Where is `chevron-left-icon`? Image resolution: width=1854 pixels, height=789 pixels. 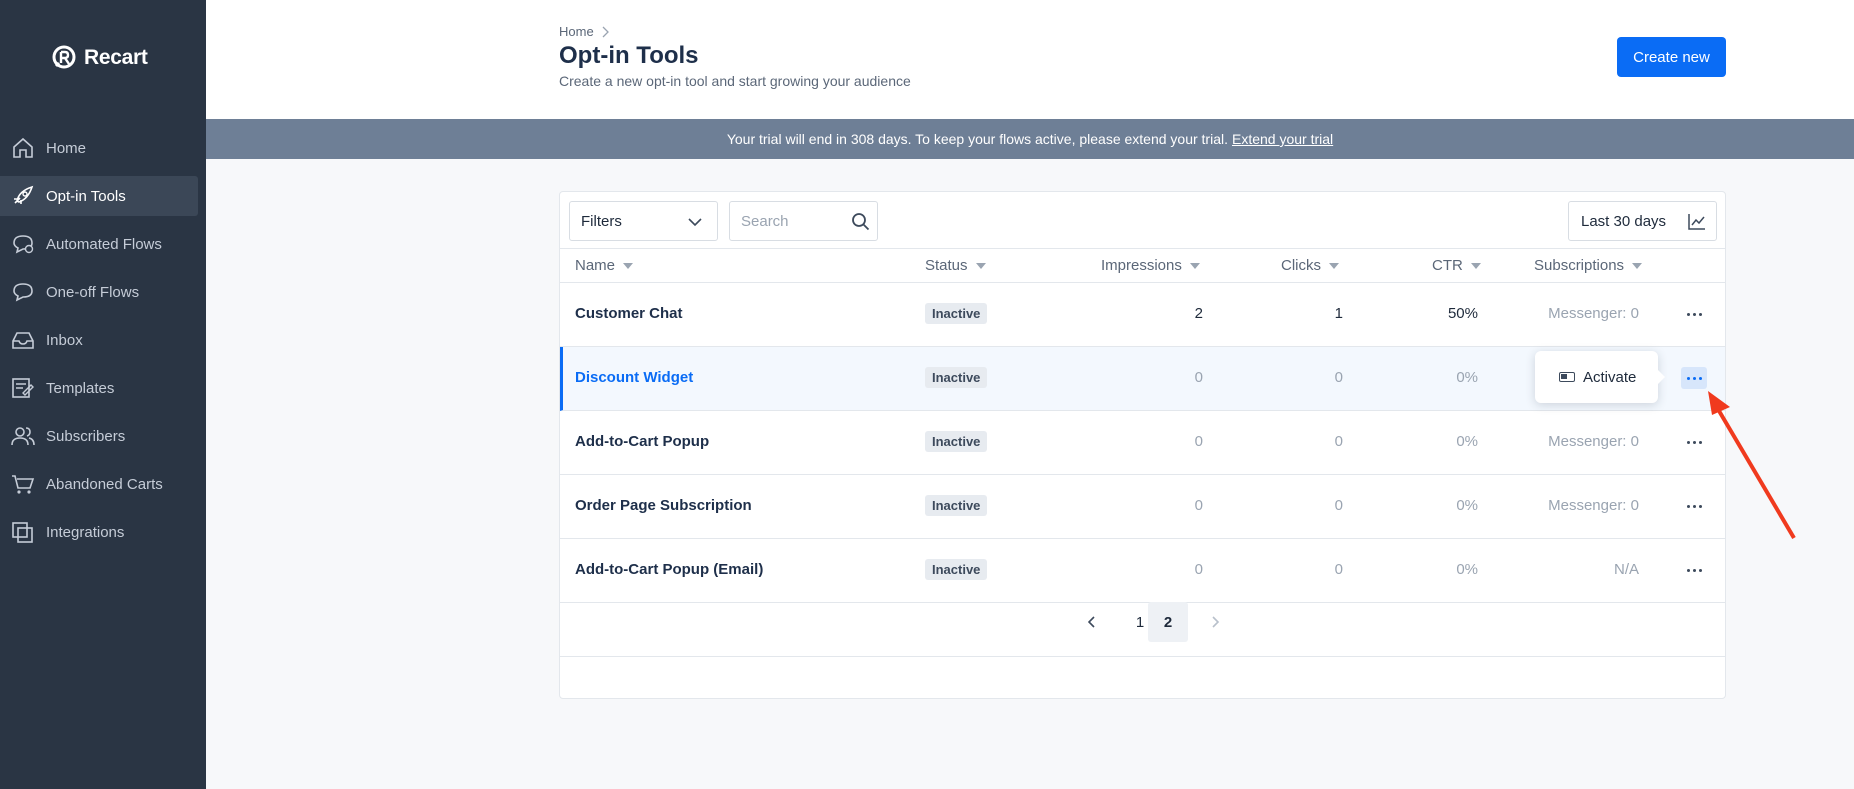 chevron-left-icon is located at coordinates (1091, 622).